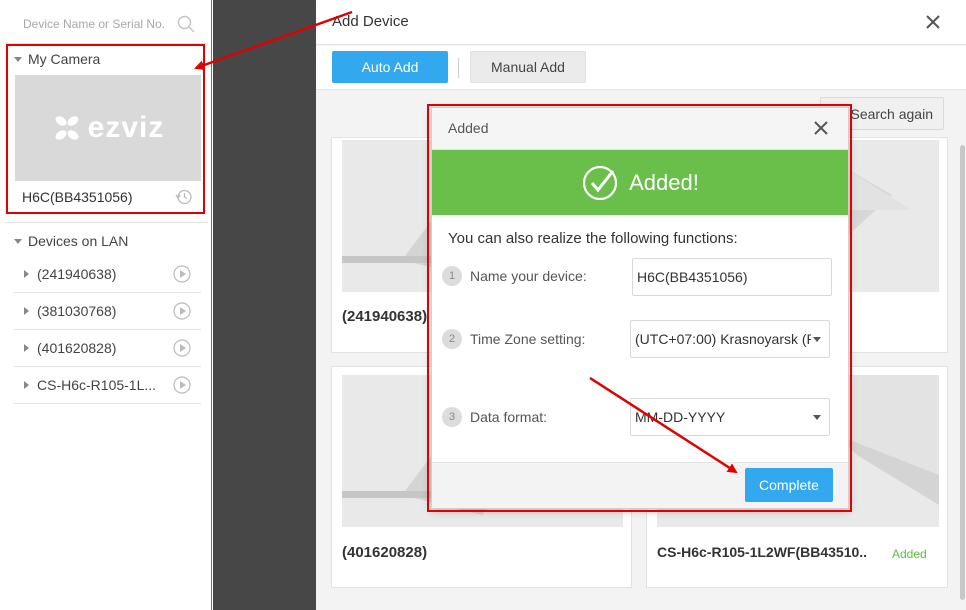 The height and width of the screenshot is (610, 966). What do you see at coordinates (77, 274) in the screenshot?
I see `lan-device-label: (241940638)` at bounding box center [77, 274].